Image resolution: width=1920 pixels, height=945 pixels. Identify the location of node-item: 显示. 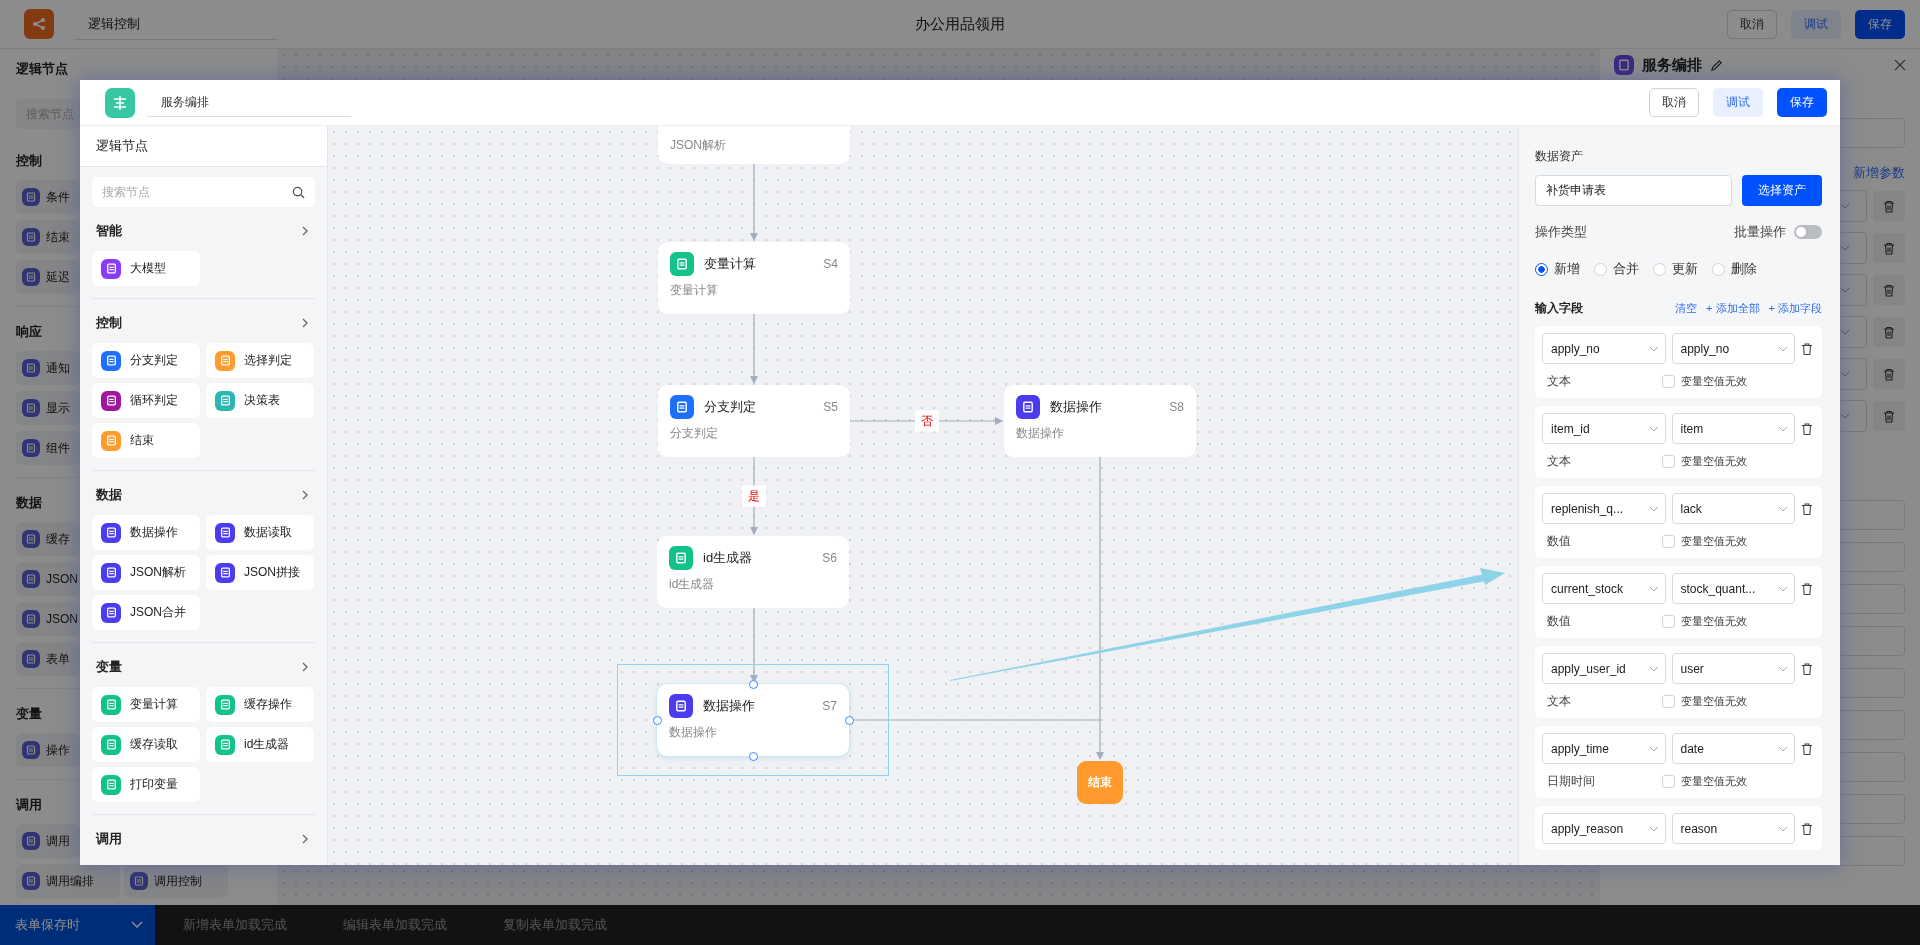
(48, 408).